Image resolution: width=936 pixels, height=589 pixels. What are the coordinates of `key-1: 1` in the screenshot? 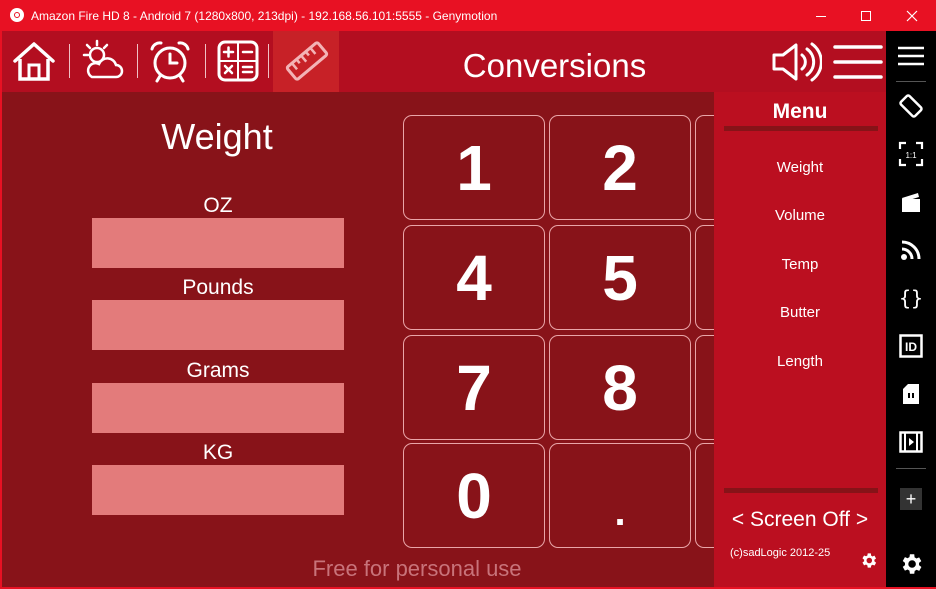 It's located at (474, 167).